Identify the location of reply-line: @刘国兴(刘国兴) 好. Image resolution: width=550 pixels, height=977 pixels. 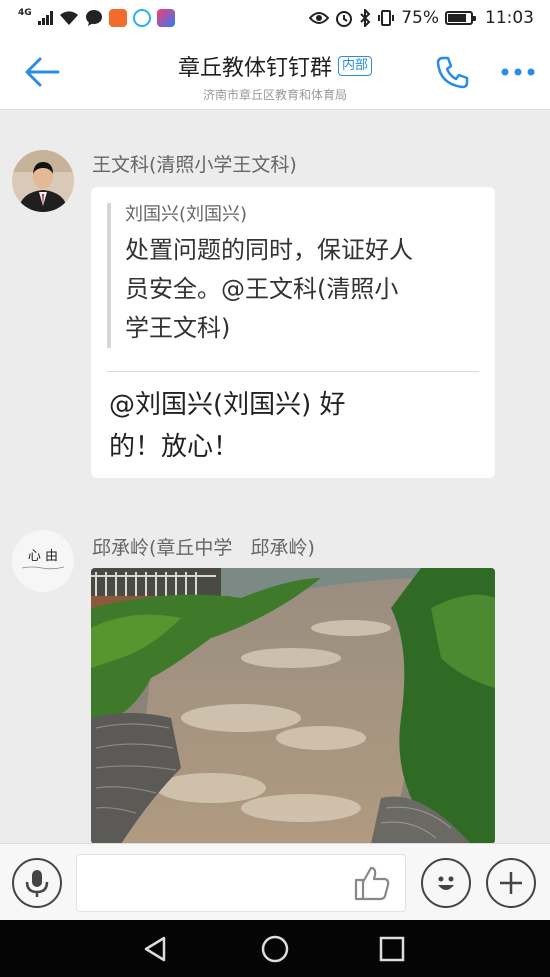
(227, 405).